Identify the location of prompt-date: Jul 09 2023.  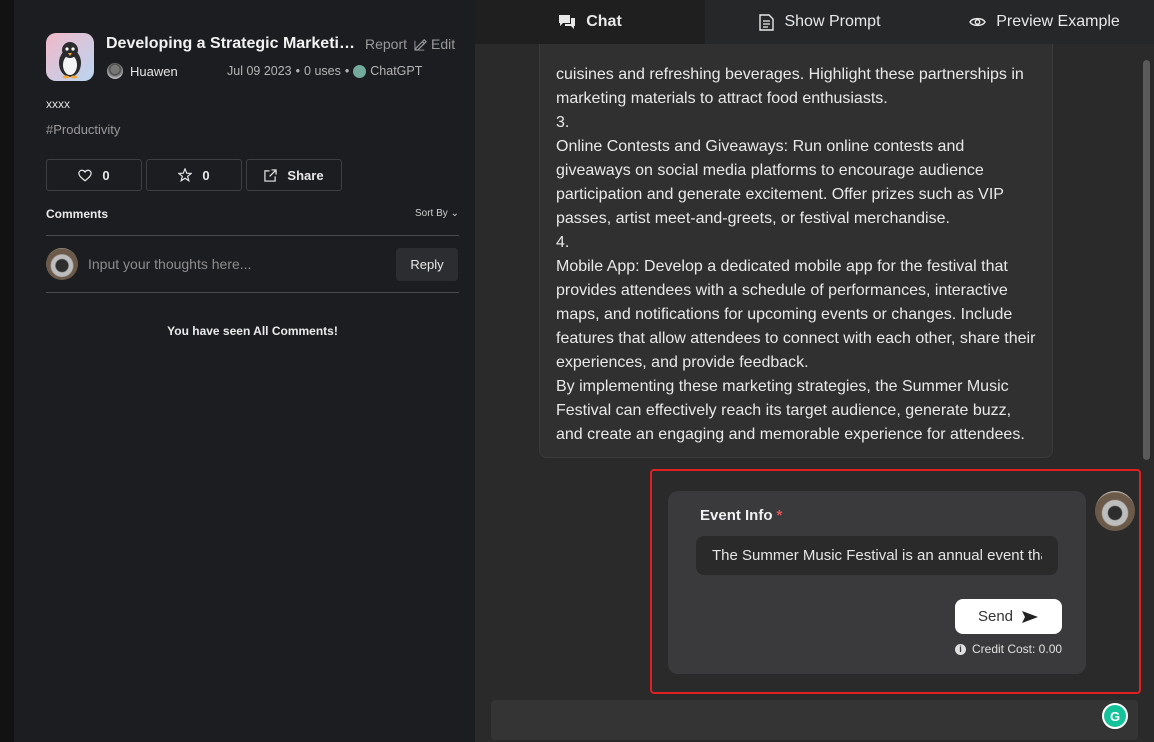
(259, 71).